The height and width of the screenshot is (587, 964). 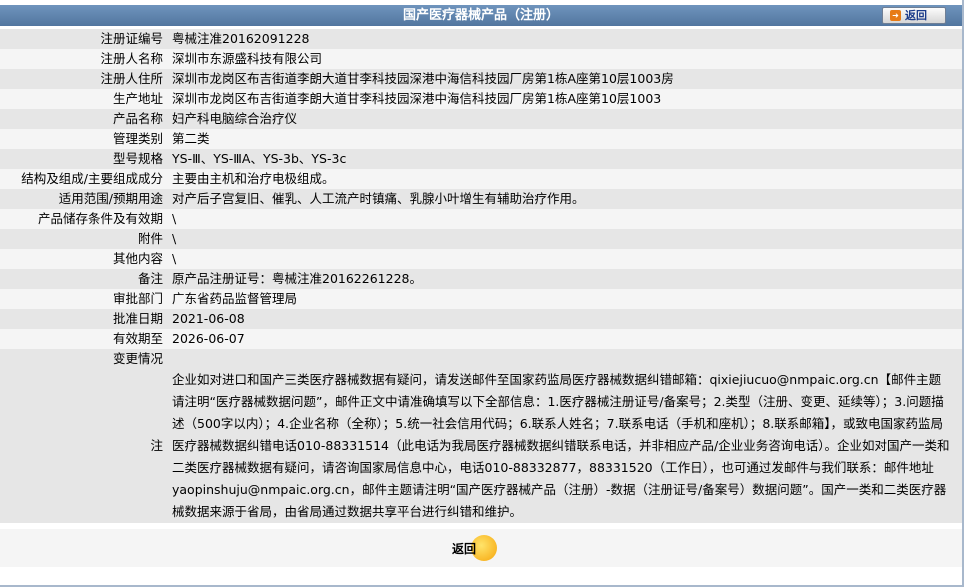 What do you see at coordinates (565, 59) in the screenshot?
I see `field-value: 深圳市东源盛科技有限公司` at bounding box center [565, 59].